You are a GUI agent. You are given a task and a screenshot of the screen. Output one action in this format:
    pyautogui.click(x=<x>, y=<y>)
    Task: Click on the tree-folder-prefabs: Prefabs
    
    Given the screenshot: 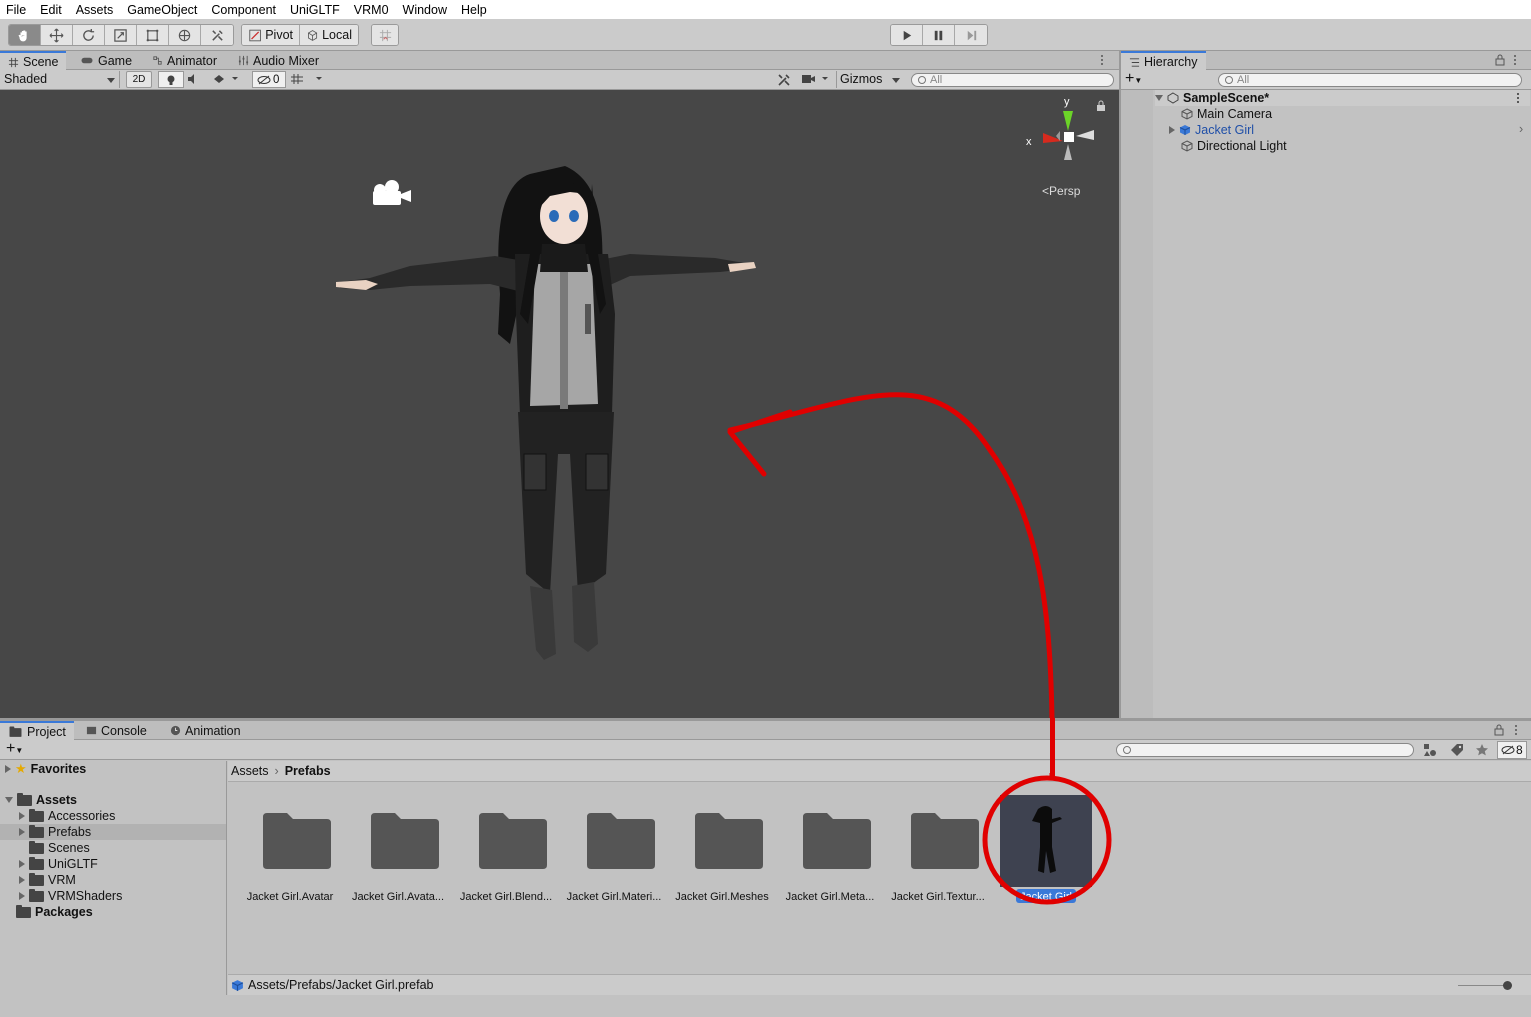 What is the action you would take?
    pyautogui.click(x=113, y=832)
    